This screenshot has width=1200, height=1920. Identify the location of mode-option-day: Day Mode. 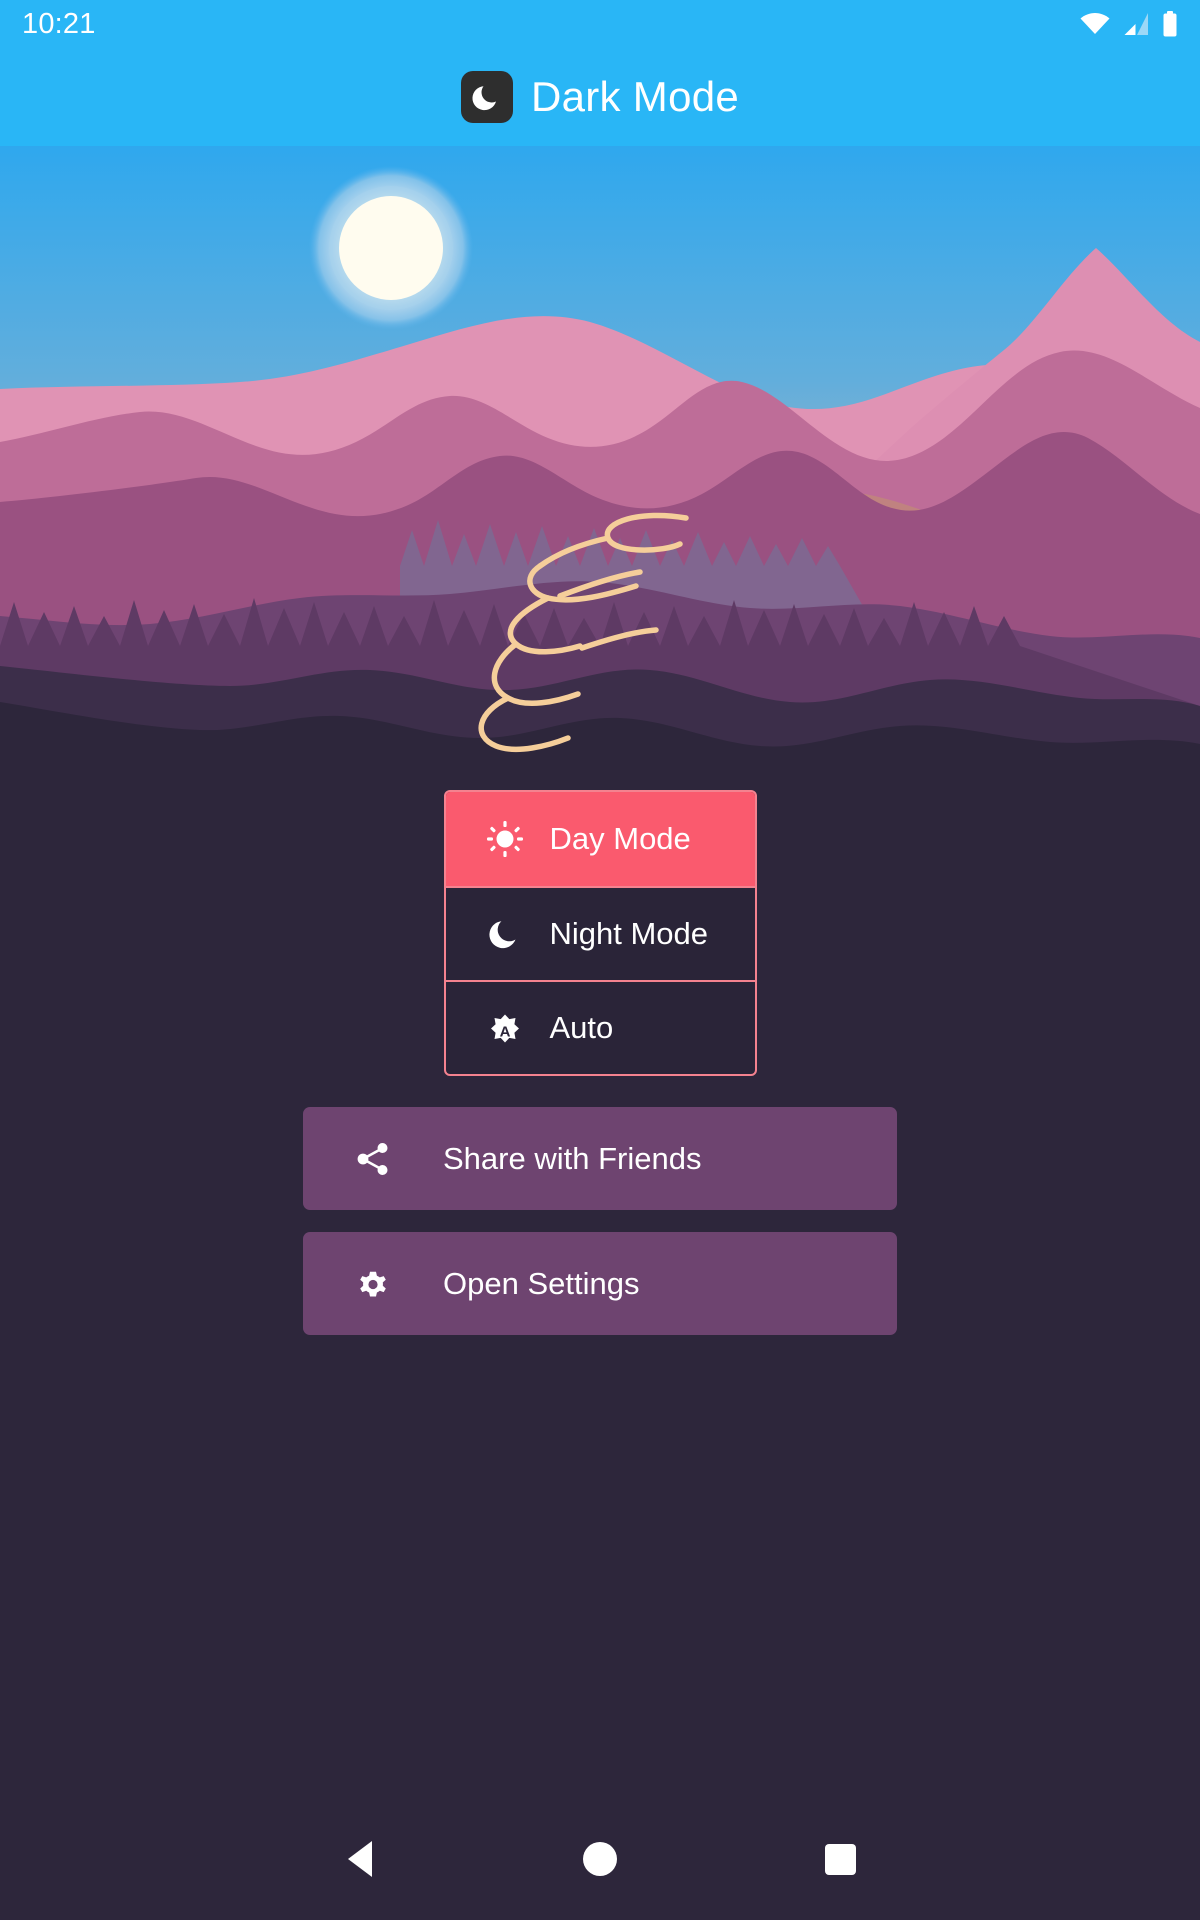
(600, 839).